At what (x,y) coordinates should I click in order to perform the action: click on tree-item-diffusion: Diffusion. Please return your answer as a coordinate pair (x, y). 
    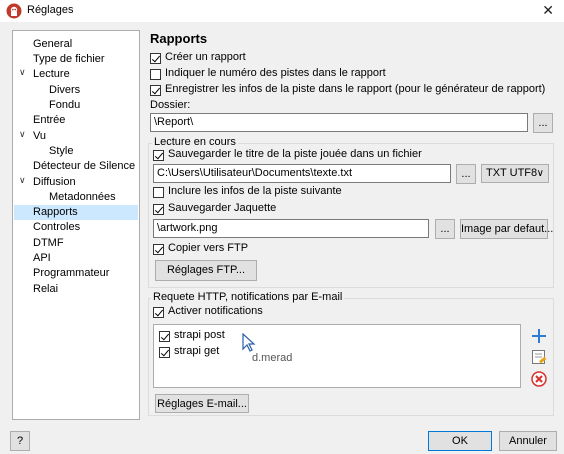
    Looking at the image, I should click on (54, 182).